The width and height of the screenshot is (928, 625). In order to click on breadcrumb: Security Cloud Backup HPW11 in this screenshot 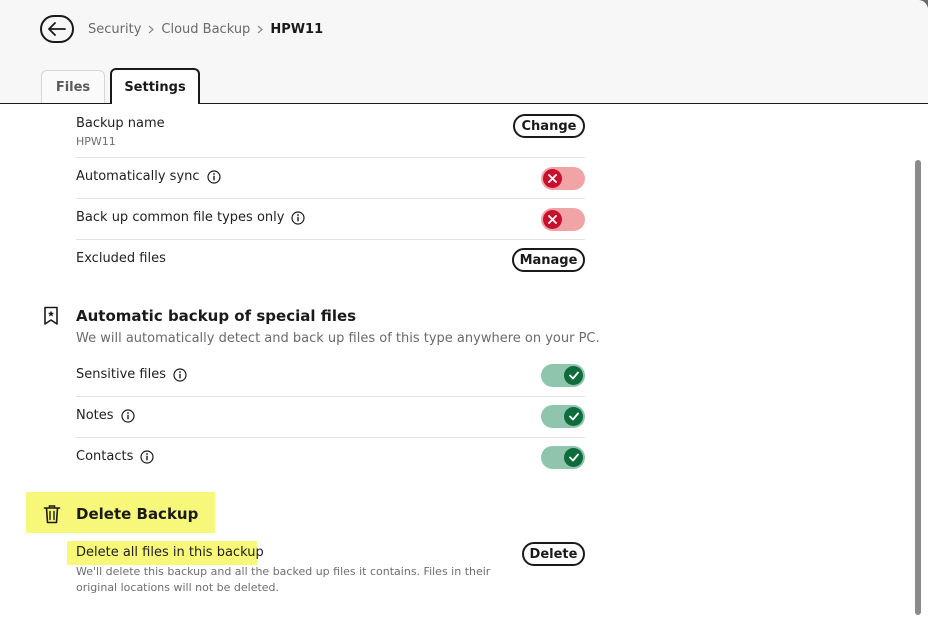, I will do `click(205, 29)`.